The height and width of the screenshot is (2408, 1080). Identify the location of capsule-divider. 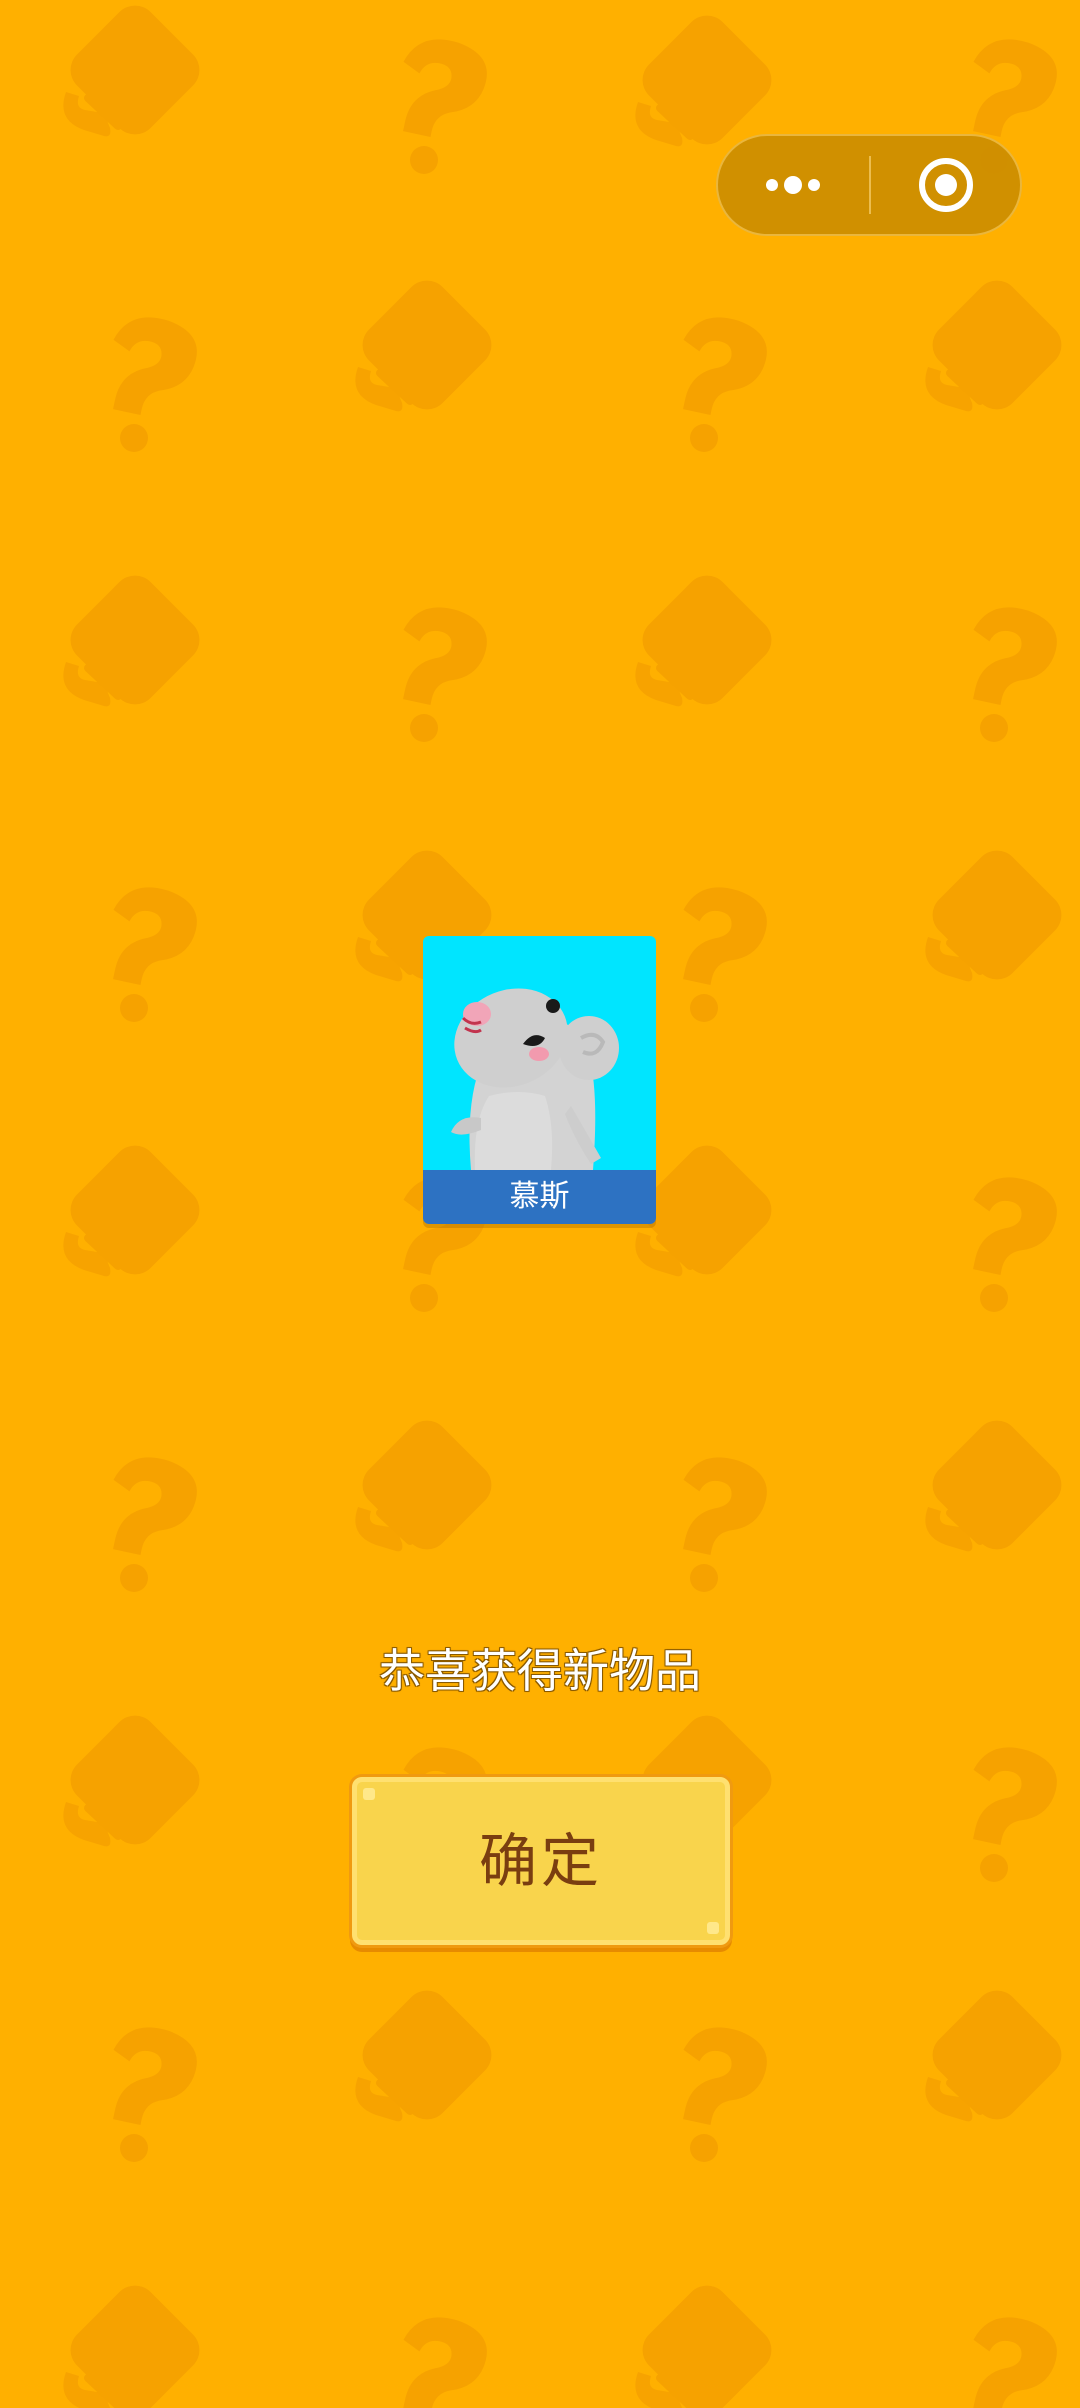
(870, 185).